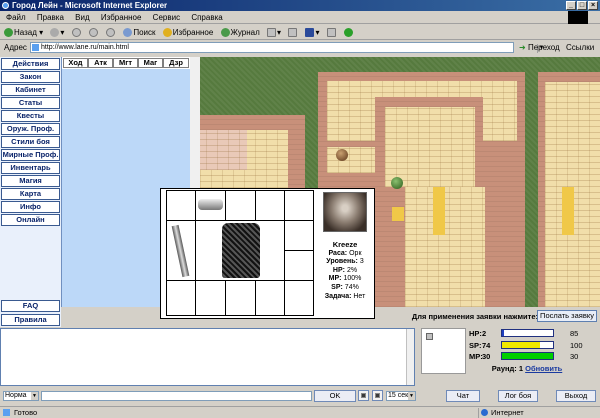  Describe the element at coordinates (576, 396) in the screenshot. I see `exit-button: Выход` at that location.